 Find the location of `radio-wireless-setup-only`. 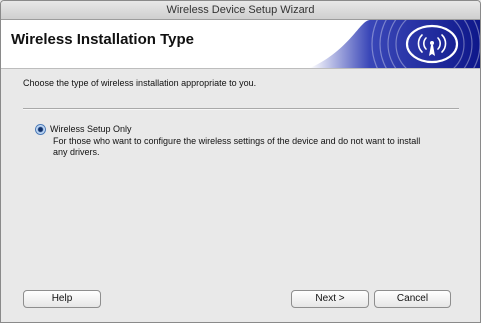

radio-wireless-setup-only is located at coordinates (40, 129).